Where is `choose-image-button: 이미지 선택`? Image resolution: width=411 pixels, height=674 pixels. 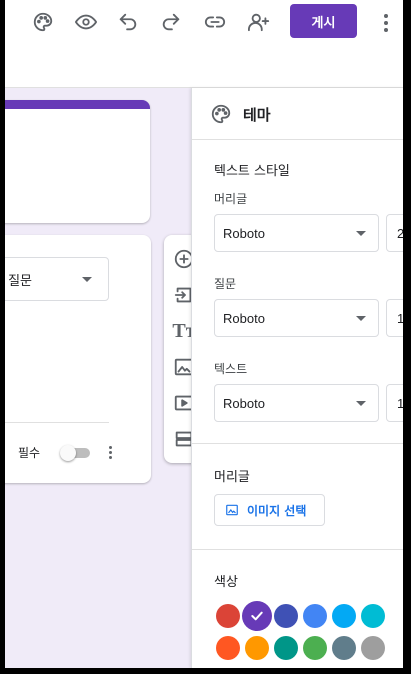
choose-image-button: 이미지 선택 is located at coordinates (269, 510).